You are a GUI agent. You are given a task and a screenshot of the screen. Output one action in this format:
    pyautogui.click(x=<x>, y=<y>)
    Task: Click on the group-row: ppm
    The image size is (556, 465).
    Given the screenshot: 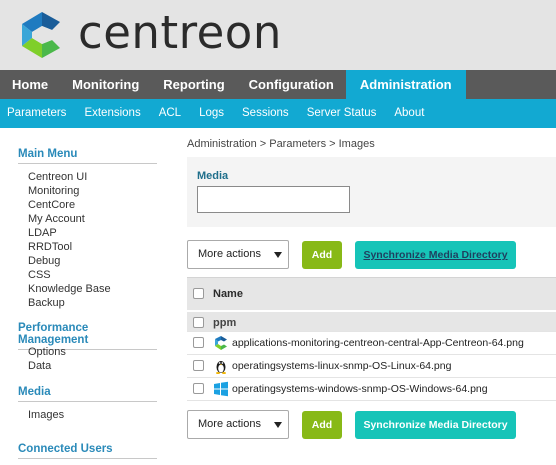 What is the action you would take?
    pyautogui.click(x=371, y=321)
    